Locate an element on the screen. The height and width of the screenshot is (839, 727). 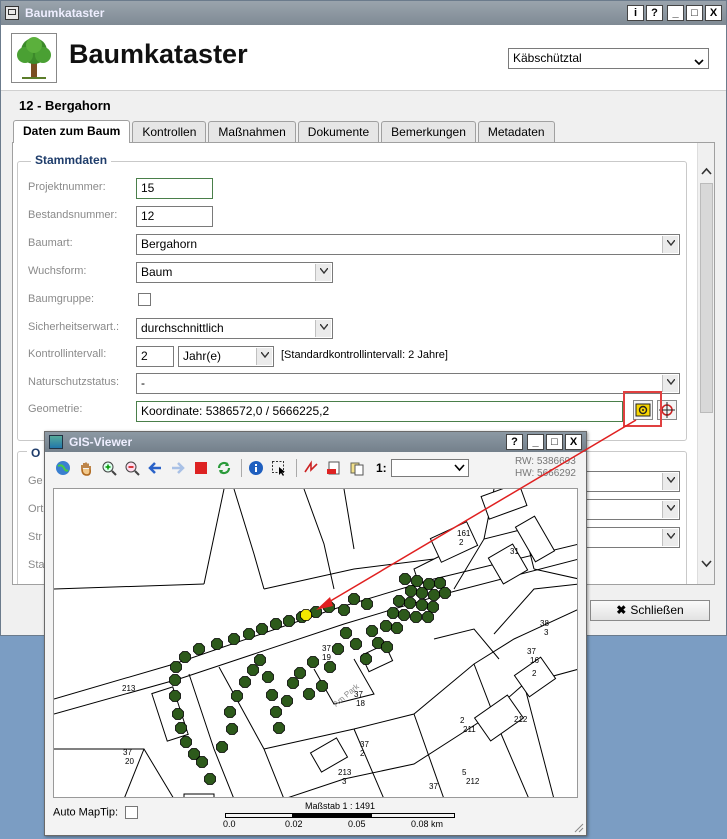
region-select: Käbschütztal is located at coordinates (608, 58).